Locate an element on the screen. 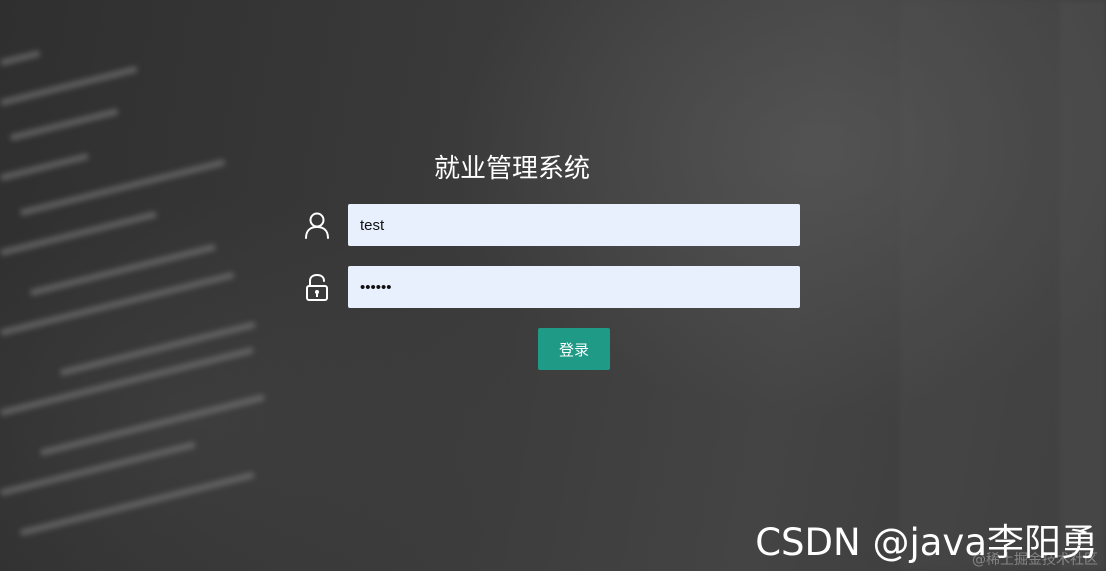 The height and width of the screenshot is (571, 1106). password-input is located at coordinates (574, 287).